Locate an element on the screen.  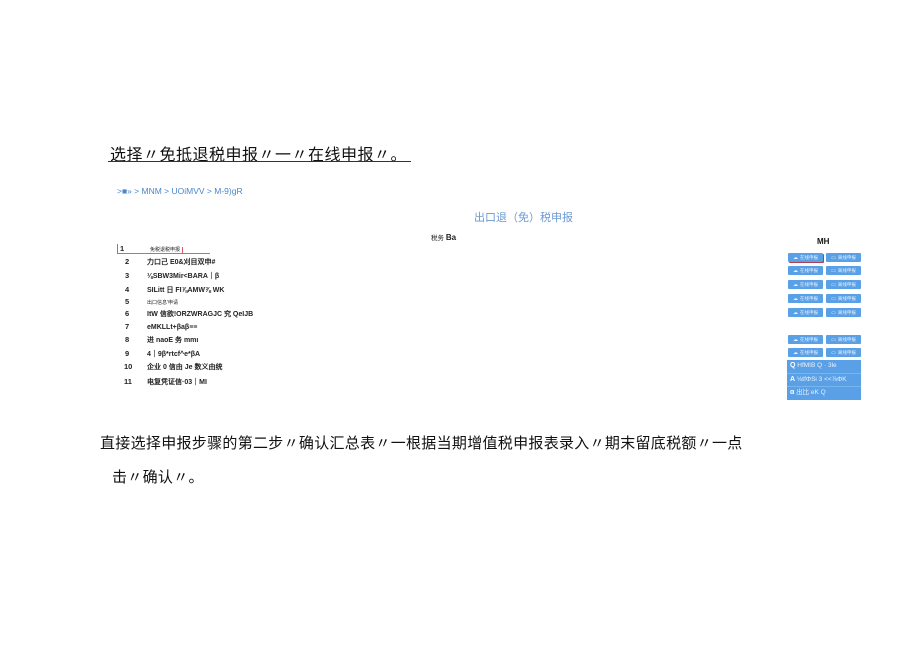
menu-item: A ⅛tfΦSi 3 <<⅞ΦK is located at coordinates (824, 380).